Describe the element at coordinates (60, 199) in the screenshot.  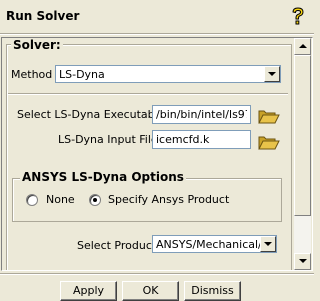
I see `radio-none-label: None` at that location.